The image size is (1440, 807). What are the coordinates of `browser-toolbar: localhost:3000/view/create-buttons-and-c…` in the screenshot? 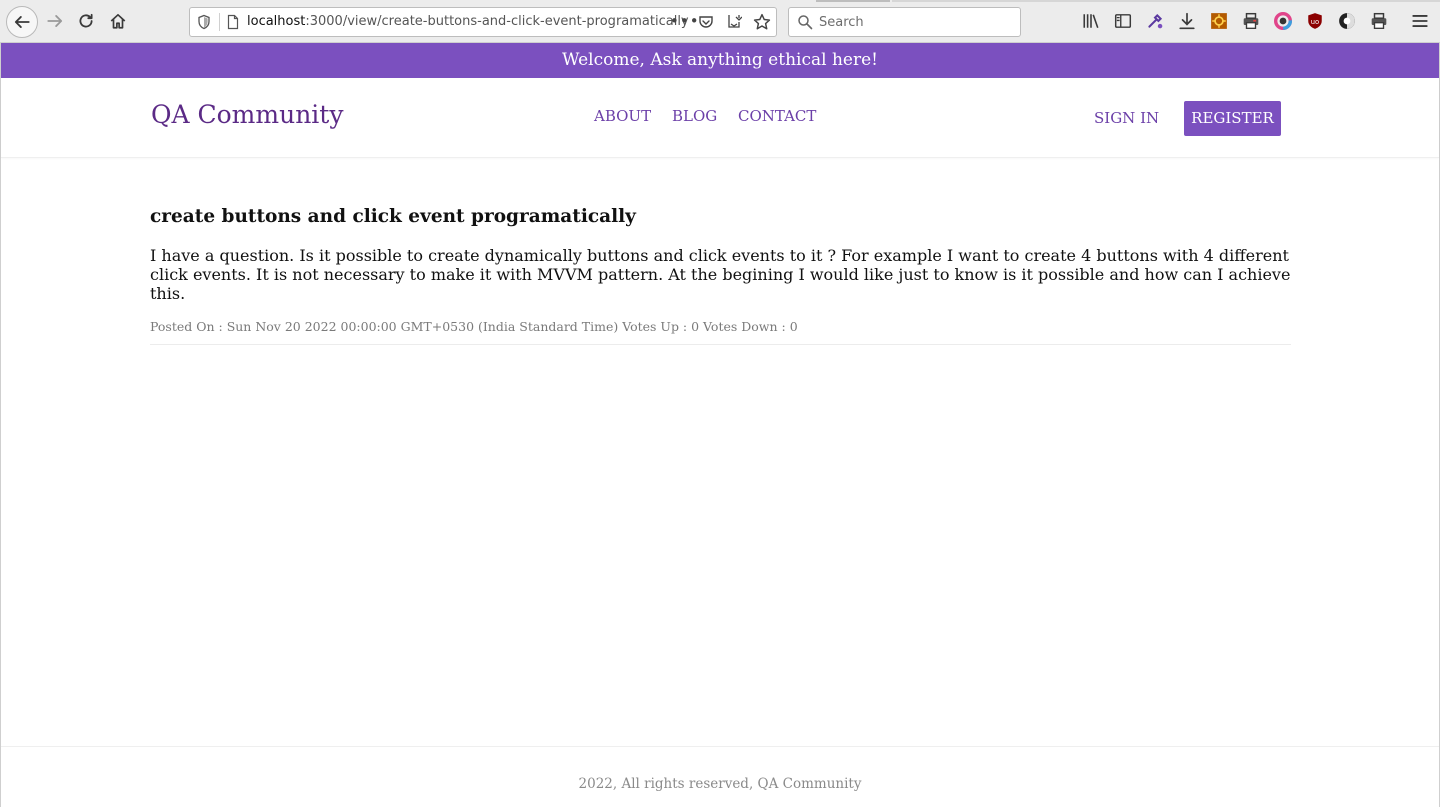 It's located at (720, 21).